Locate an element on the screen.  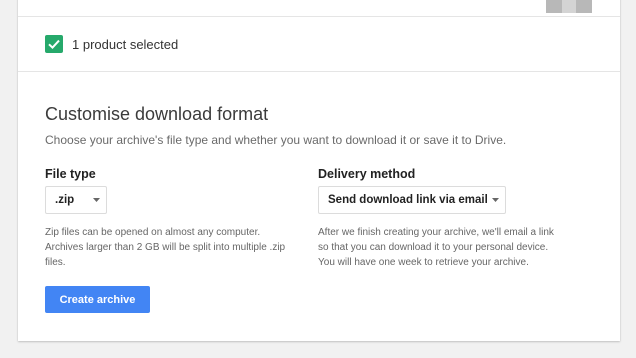
selected-checkbox is located at coordinates (54, 44).